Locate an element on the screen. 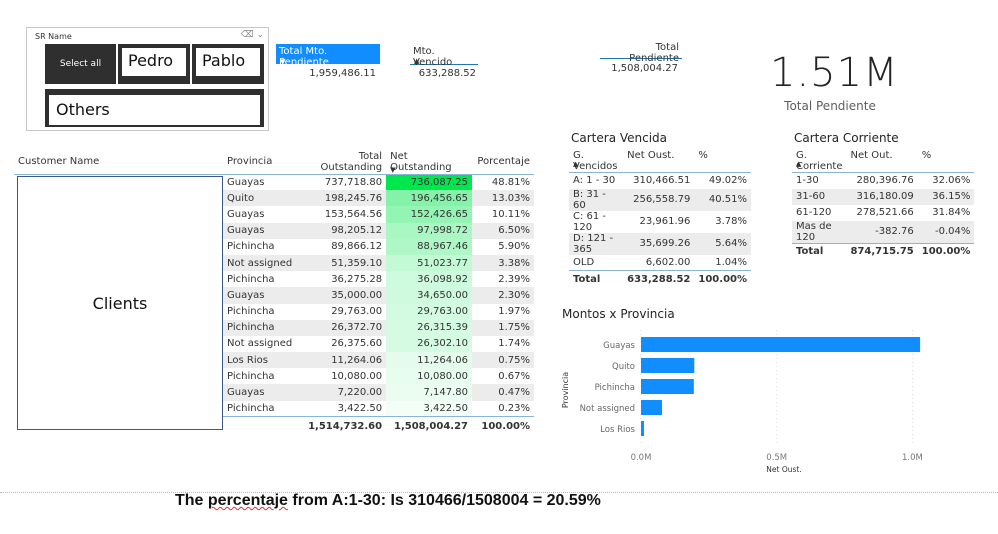 The height and width of the screenshot is (534, 998). porcentaje-total: 100.00% is located at coordinates (503, 425).